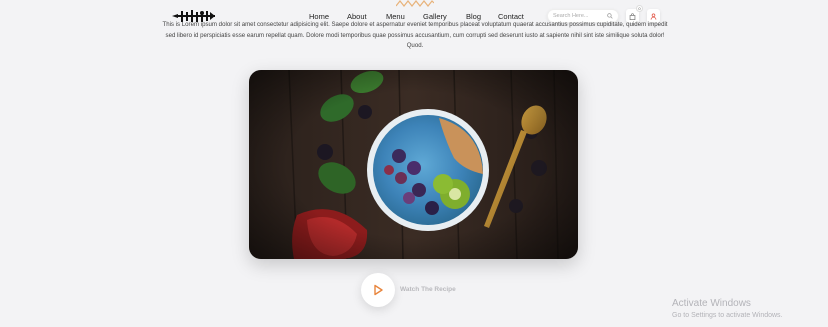  I want to click on search-icon, so click(610, 16).